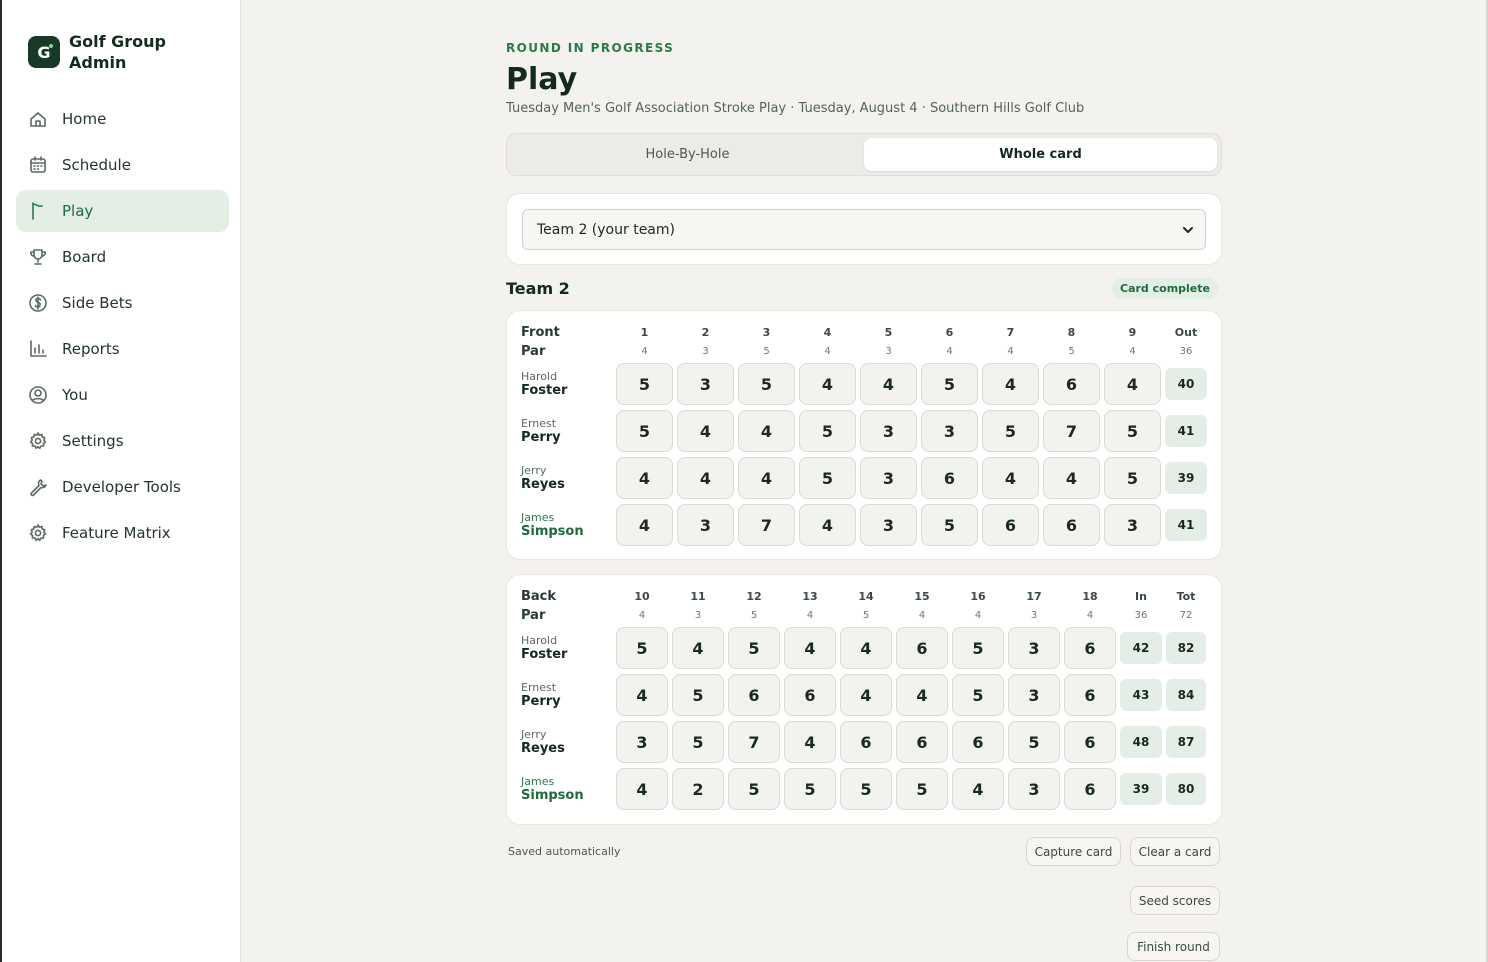 This screenshot has width=1488, height=962. What do you see at coordinates (122, 349) in the screenshot?
I see `sidebar-item-reports: Reports` at bounding box center [122, 349].